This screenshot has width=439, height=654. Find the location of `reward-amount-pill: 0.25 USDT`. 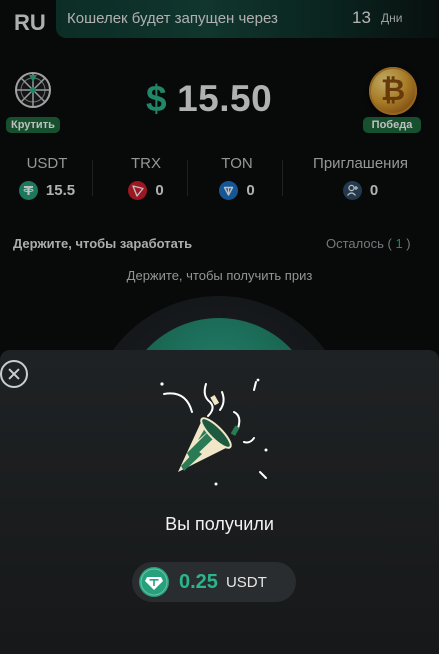

reward-amount-pill: 0.25 USDT is located at coordinates (214, 582).